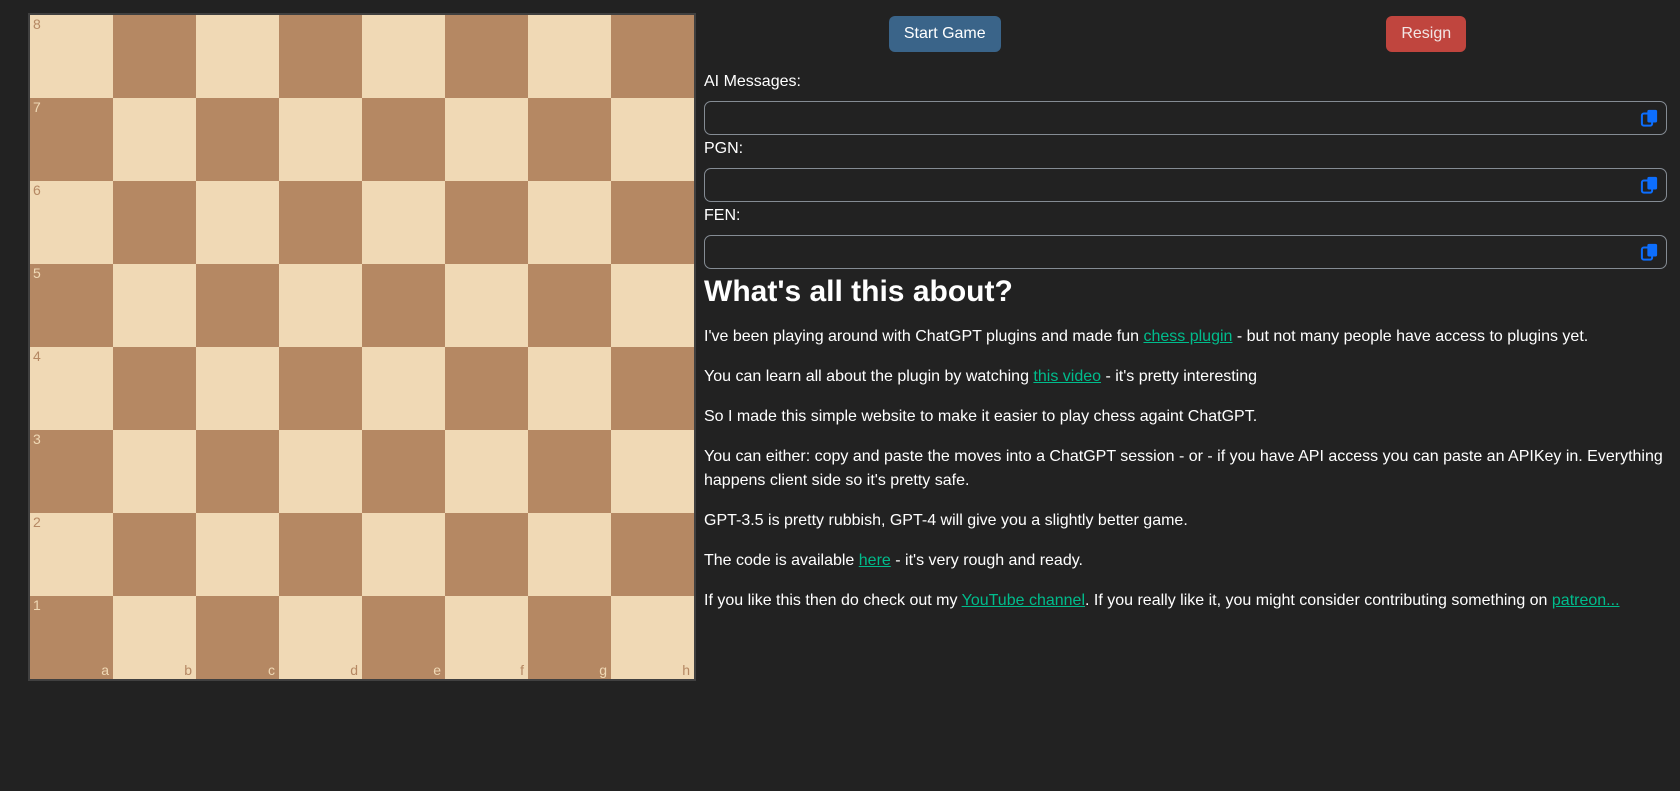  I want to click on square-d3, so click(320, 471).